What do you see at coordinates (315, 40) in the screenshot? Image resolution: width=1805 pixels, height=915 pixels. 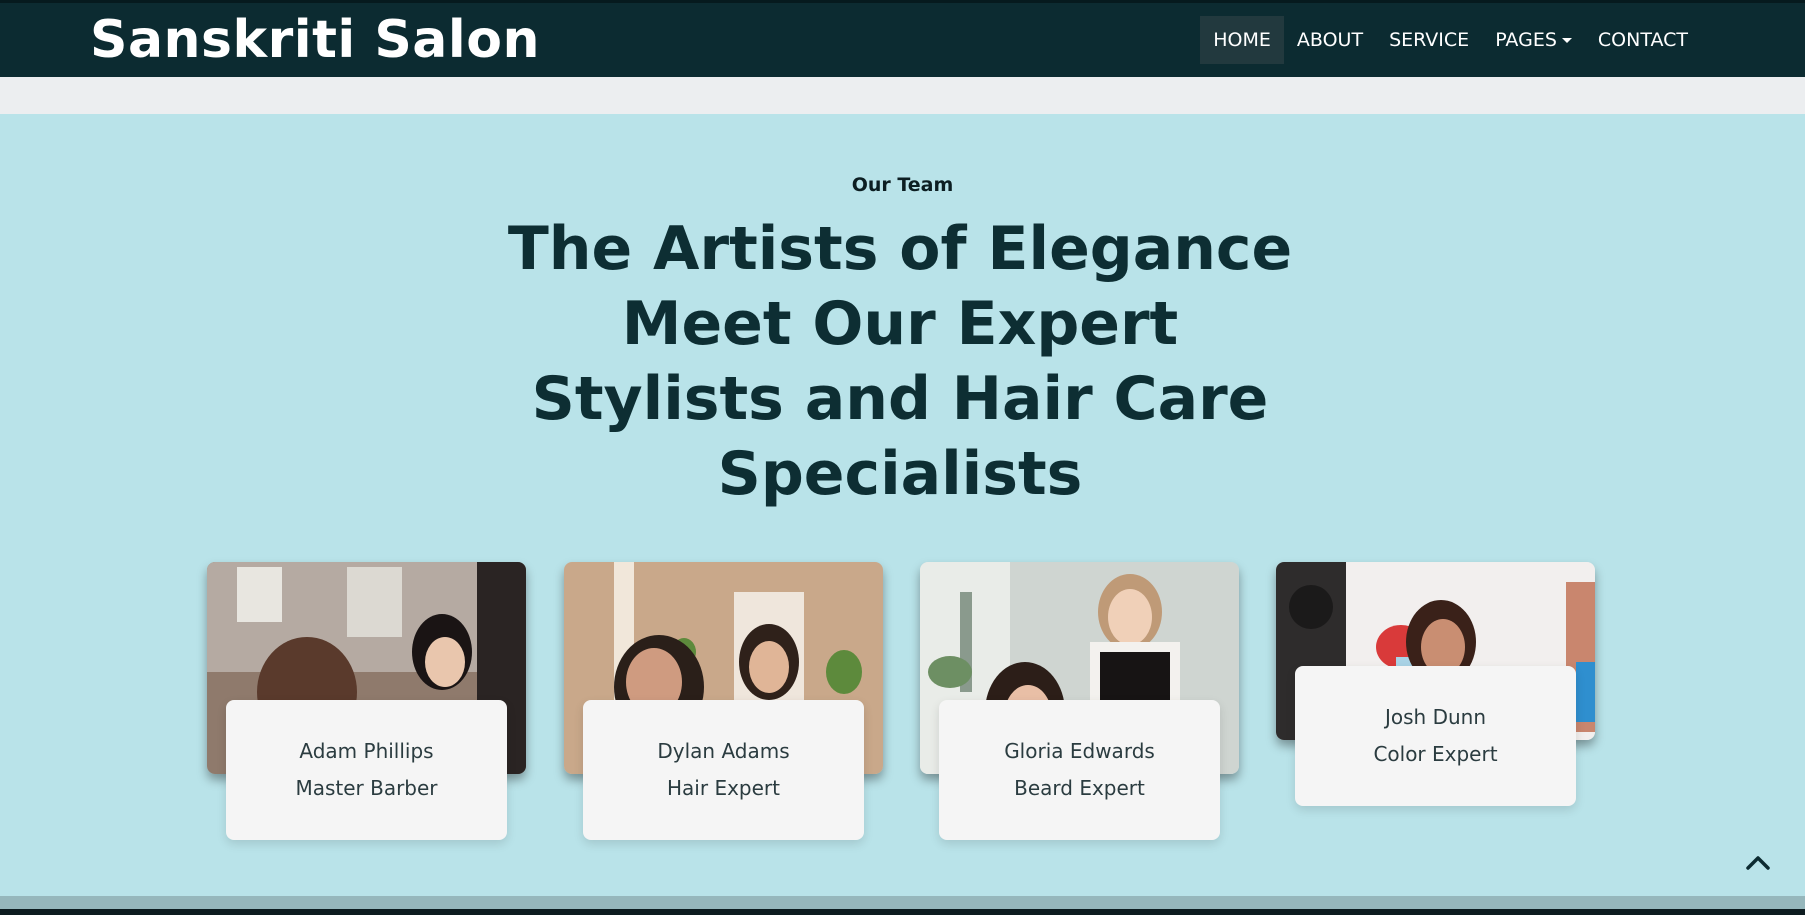 I see `brand-logo: Sanskriti Salon` at bounding box center [315, 40].